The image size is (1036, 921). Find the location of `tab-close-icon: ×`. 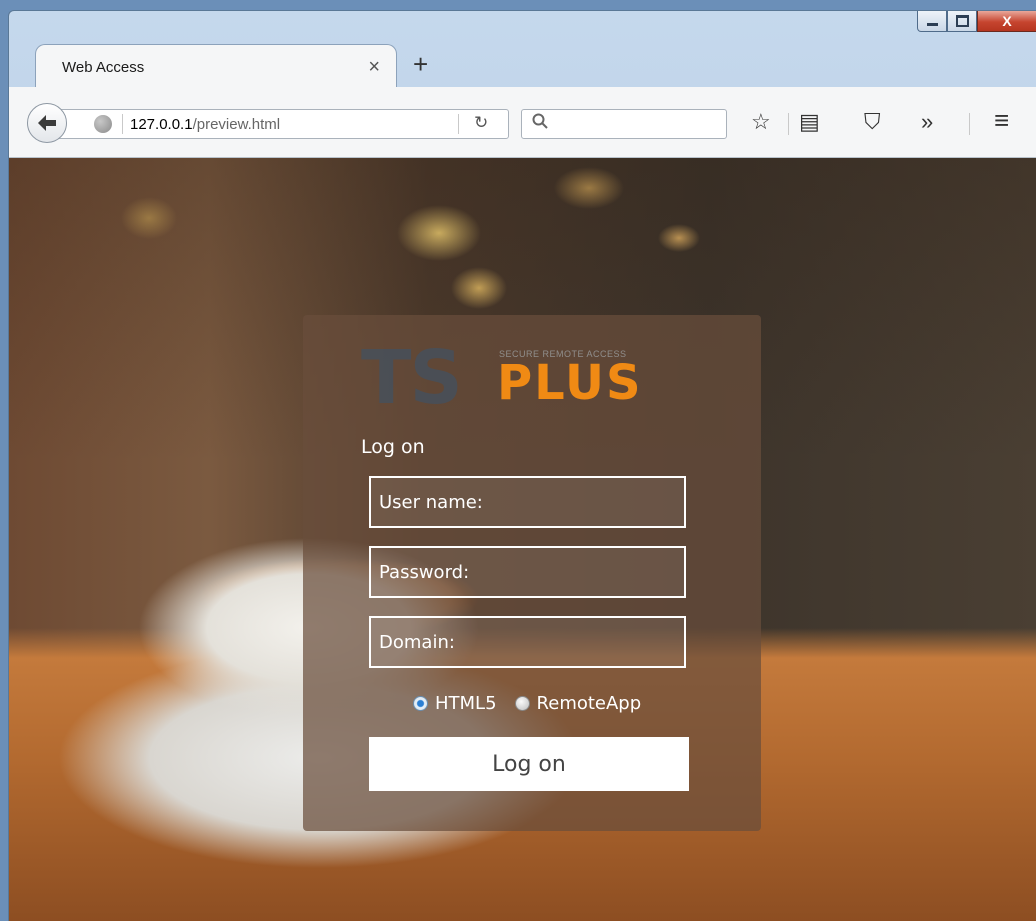

tab-close-icon: × is located at coordinates (374, 67).